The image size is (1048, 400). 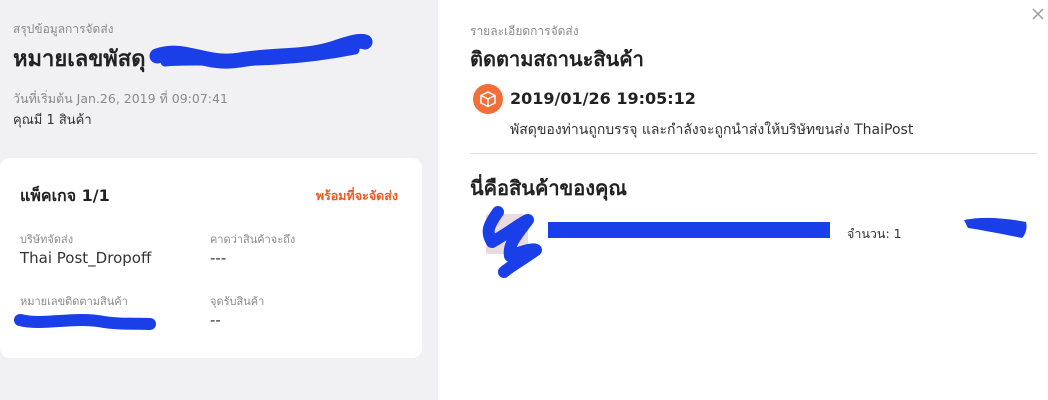 I want to click on product-quantity: จำนวน: 1, so click(x=874, y=233).